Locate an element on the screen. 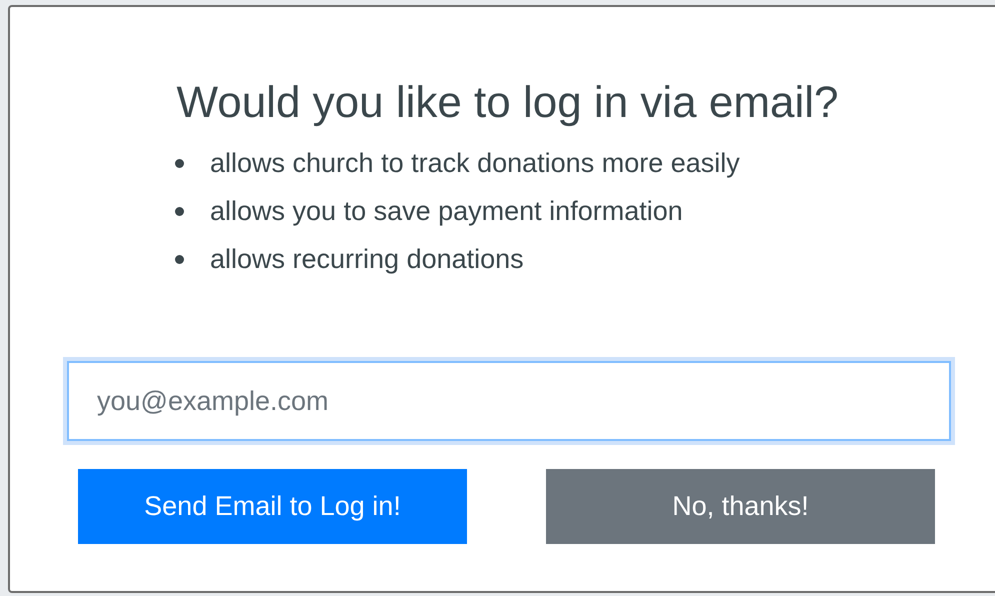 This screenshot has height=596, width=995. benefit-text: allows recurring donations is located at coordinates (367, 259).